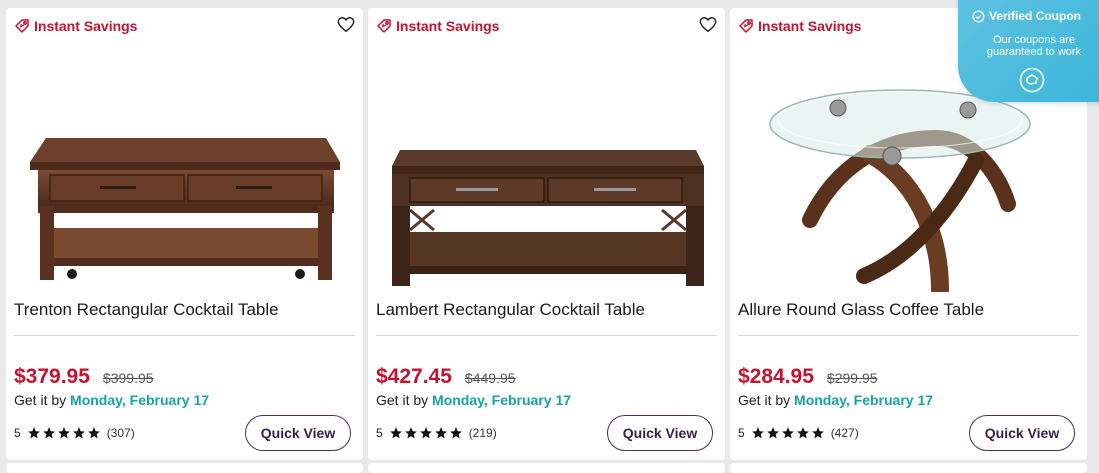 The image size is (1099, 473). What do you see at coordinates (1032, 80) in the screenshot?
I see `coupon-logo-icon` at bounding box center [1032, 80].